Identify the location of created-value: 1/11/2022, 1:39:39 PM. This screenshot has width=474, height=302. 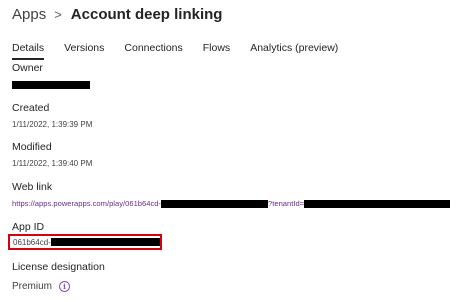
(52, 124).